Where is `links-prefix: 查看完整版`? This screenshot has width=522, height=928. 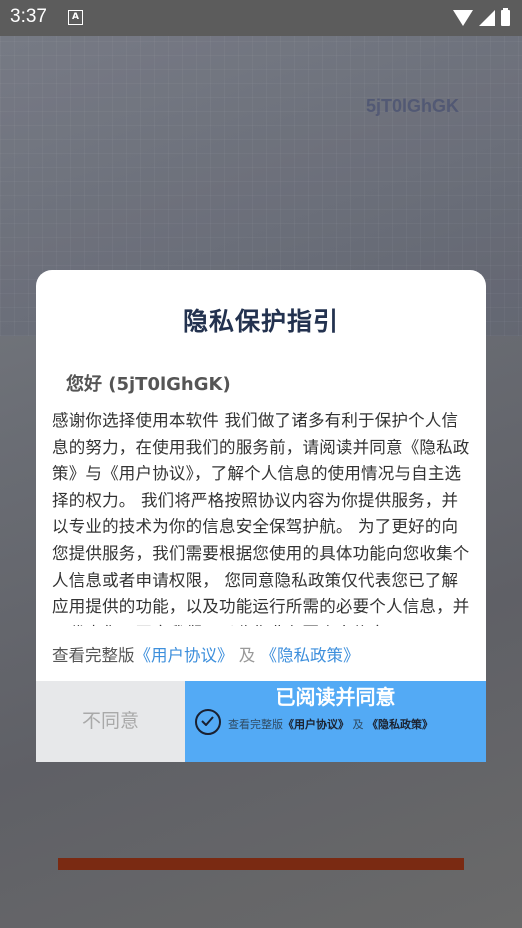
links-prefix: 查看完整版 is located at coordinates (93, 655).